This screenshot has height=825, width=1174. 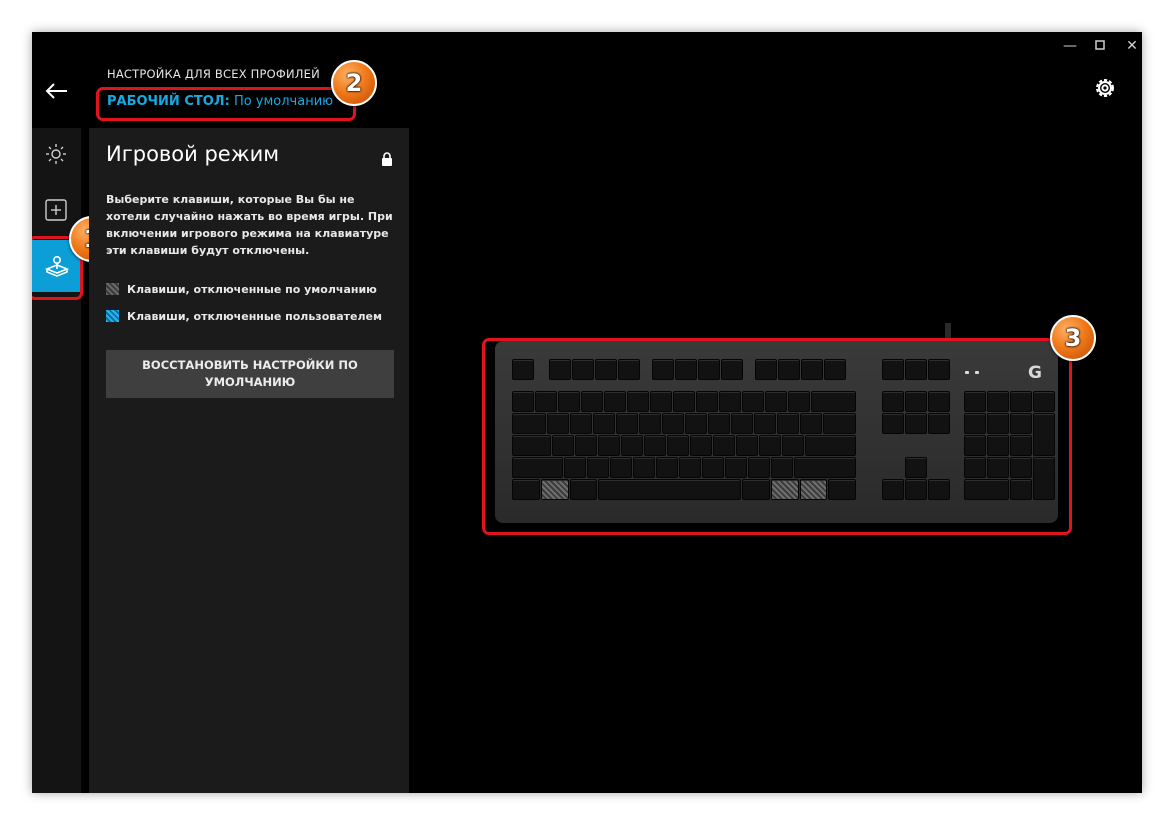 I want to click on close-icon: ✕, so click(x=1132, y=46).